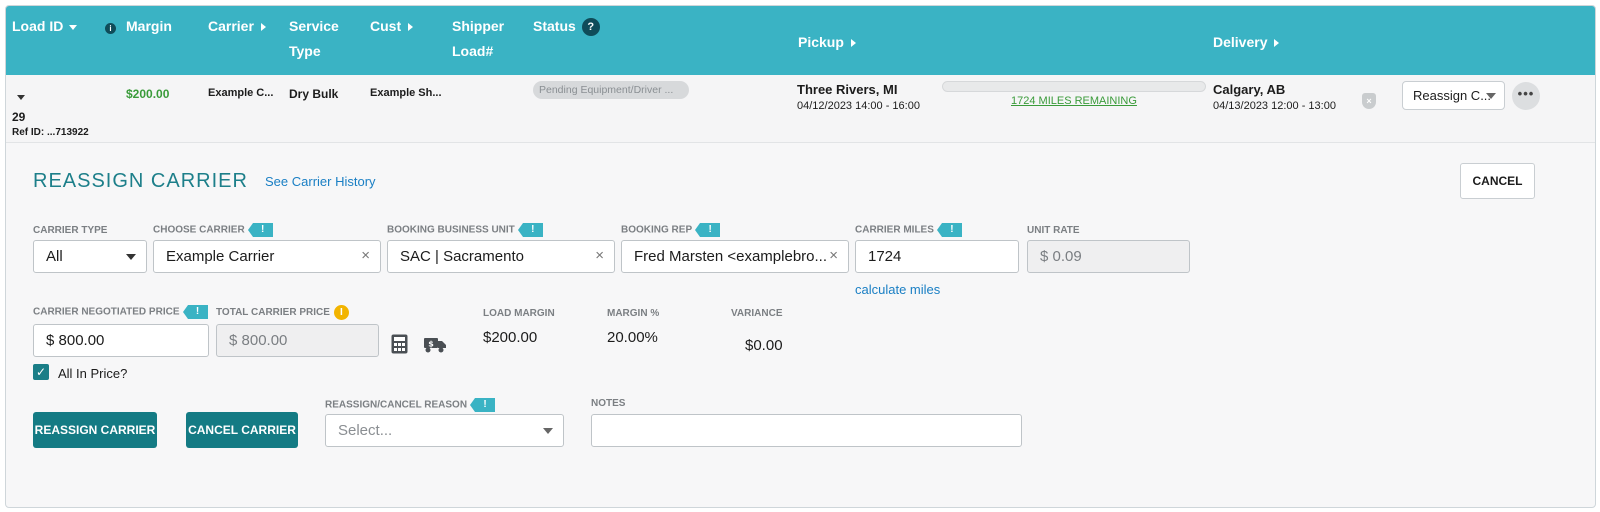 The height and width of the screenshot is (512, 1600). Describe the element at coordinates (341, 312) in the screenshot. I see `info-icon: i` at that location.